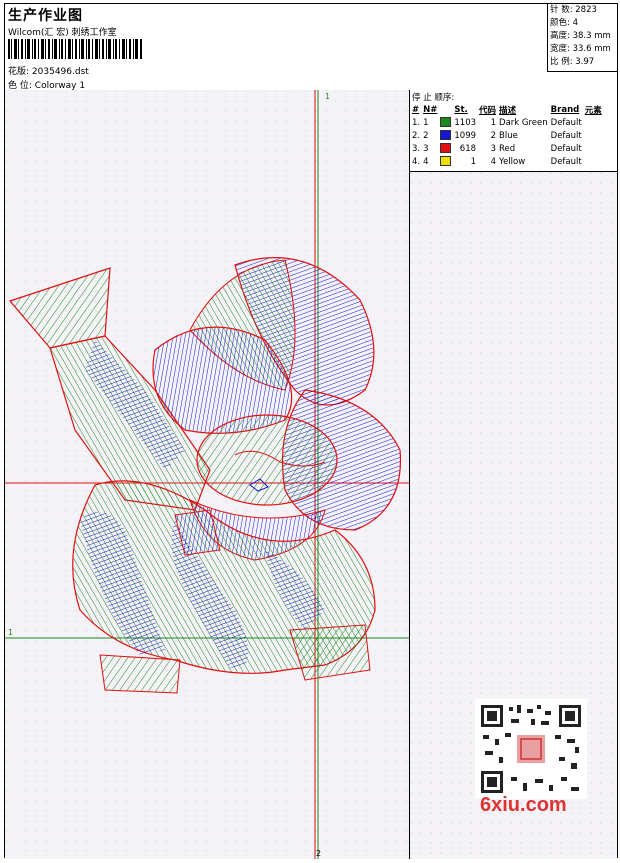 This screenshot has height=863, width=620. I want to click on row-code: 2, so click(493, 135).